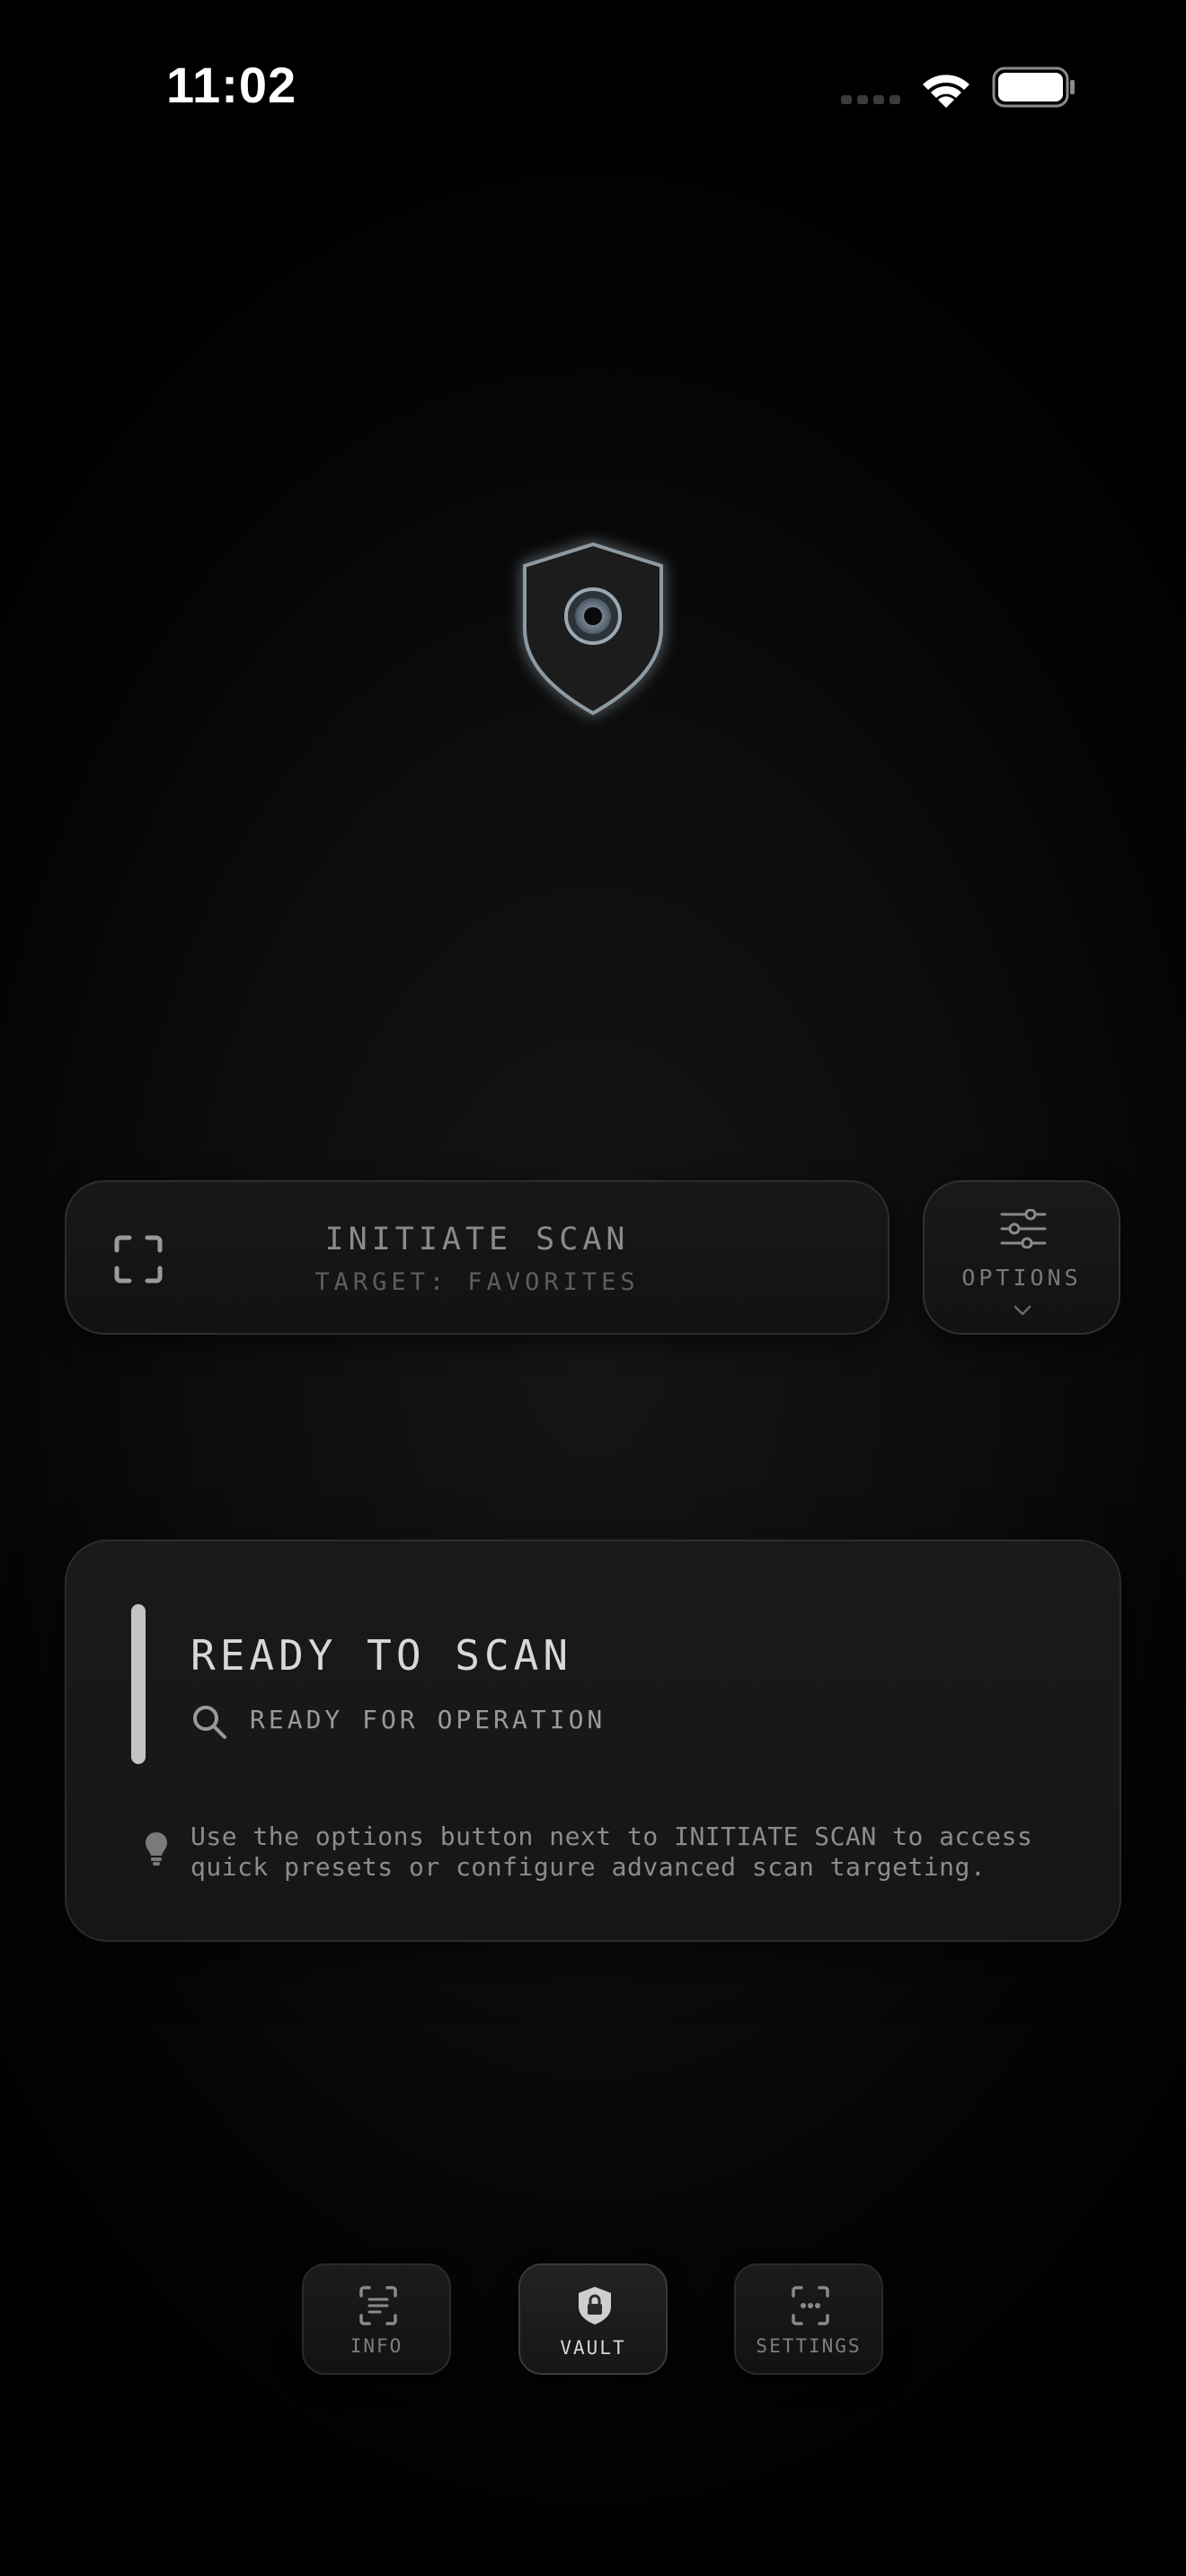 The image size is (1186, 2576). I want to click on scan-target-label: TARGET: FAVORITES, so click(477, 1282).